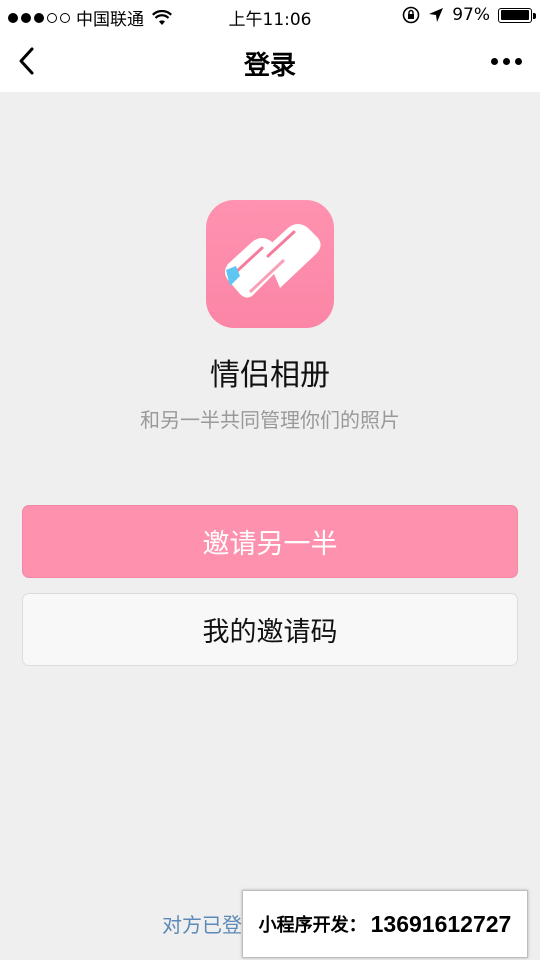 The image size is (540, 960). Describe the element at coordinates (506, 61) in the screenshot. I see `more-button` at that location.